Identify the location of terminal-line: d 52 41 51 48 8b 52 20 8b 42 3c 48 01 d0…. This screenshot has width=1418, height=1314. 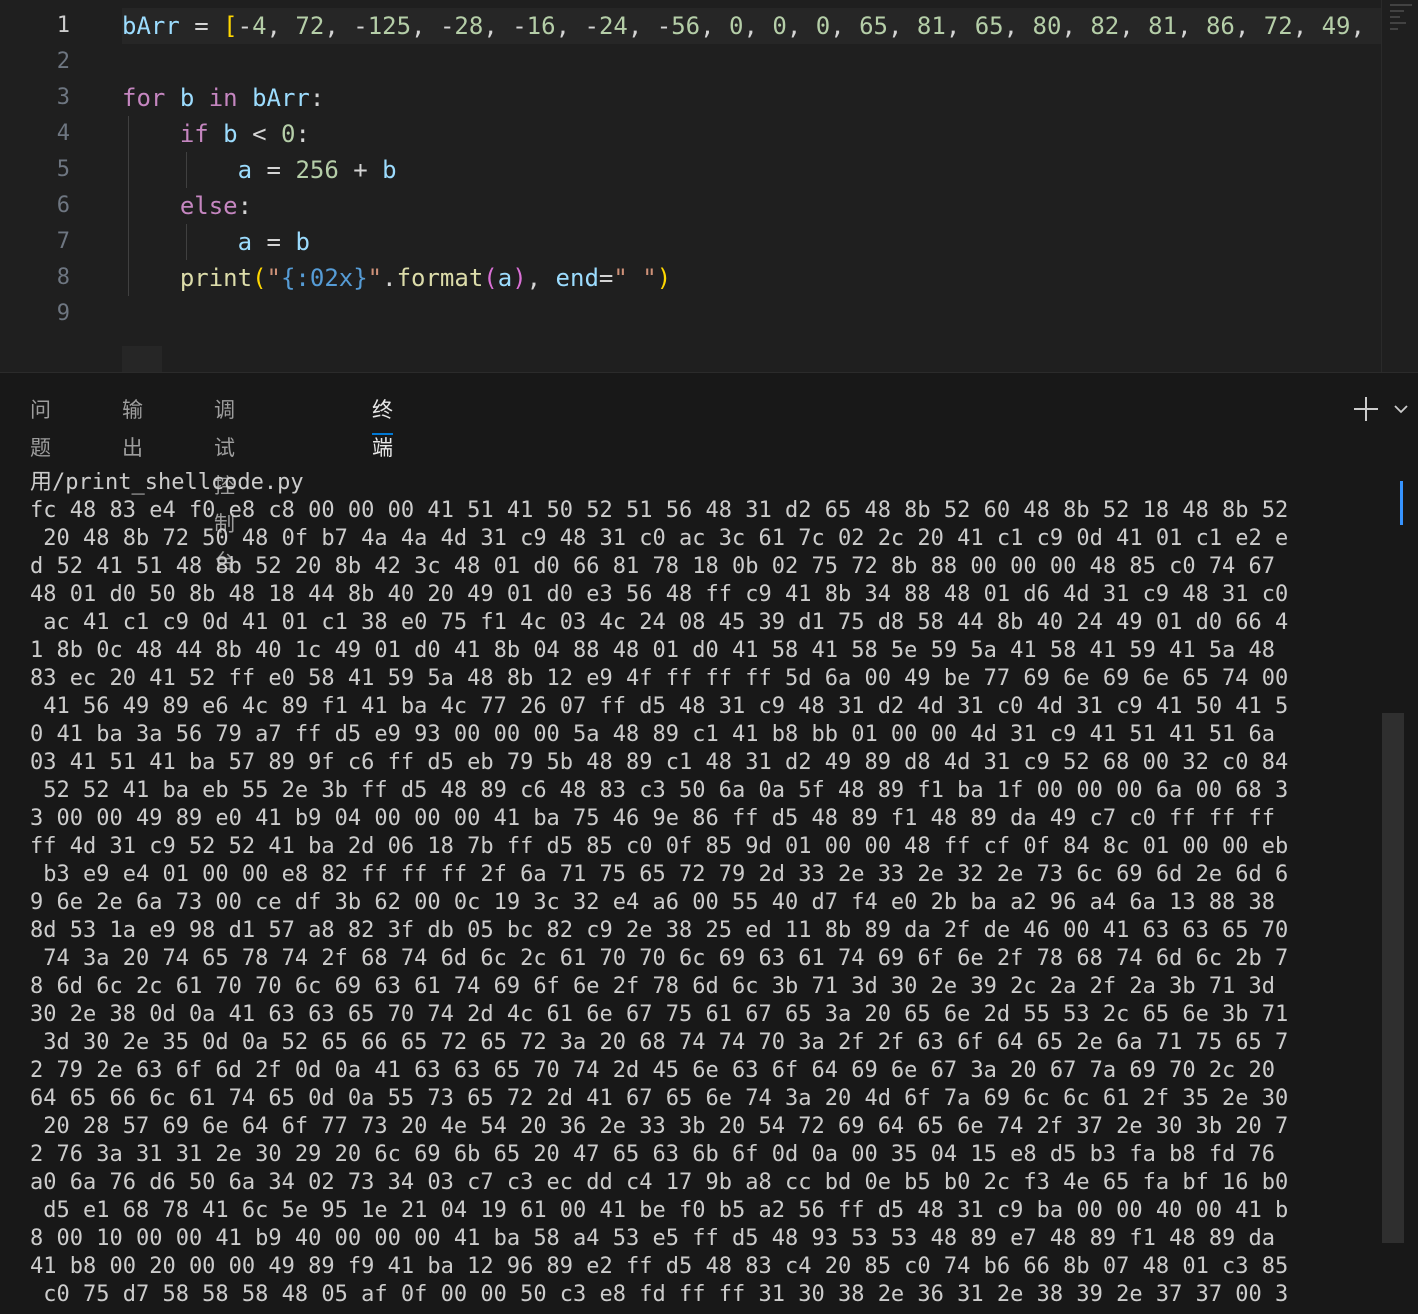
(653, 566).